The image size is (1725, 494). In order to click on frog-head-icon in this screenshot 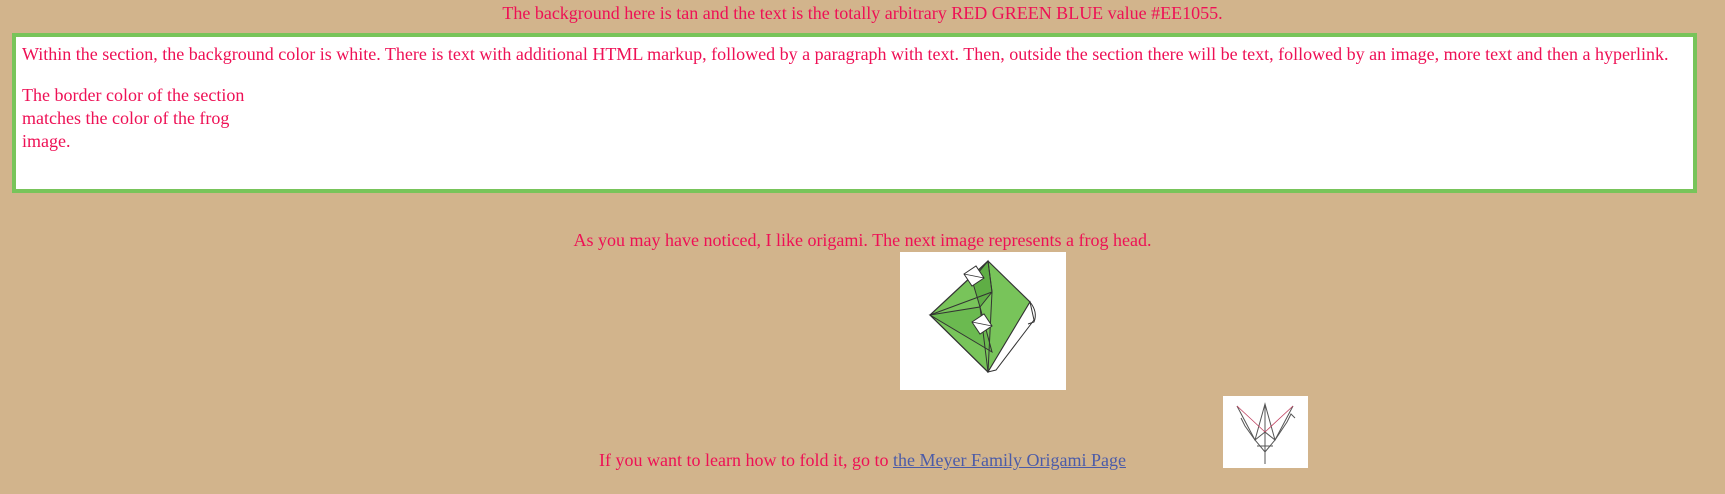, I will do `click(982, 316)`.